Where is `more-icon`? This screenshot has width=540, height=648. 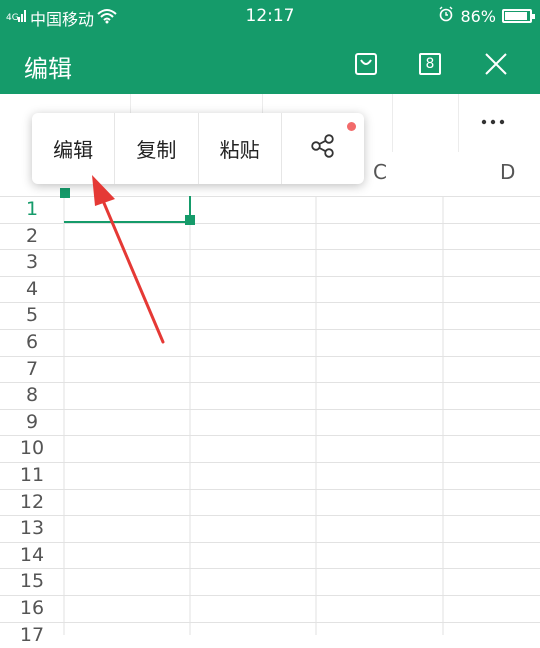
more-icon is located at coordinates (493, 122).